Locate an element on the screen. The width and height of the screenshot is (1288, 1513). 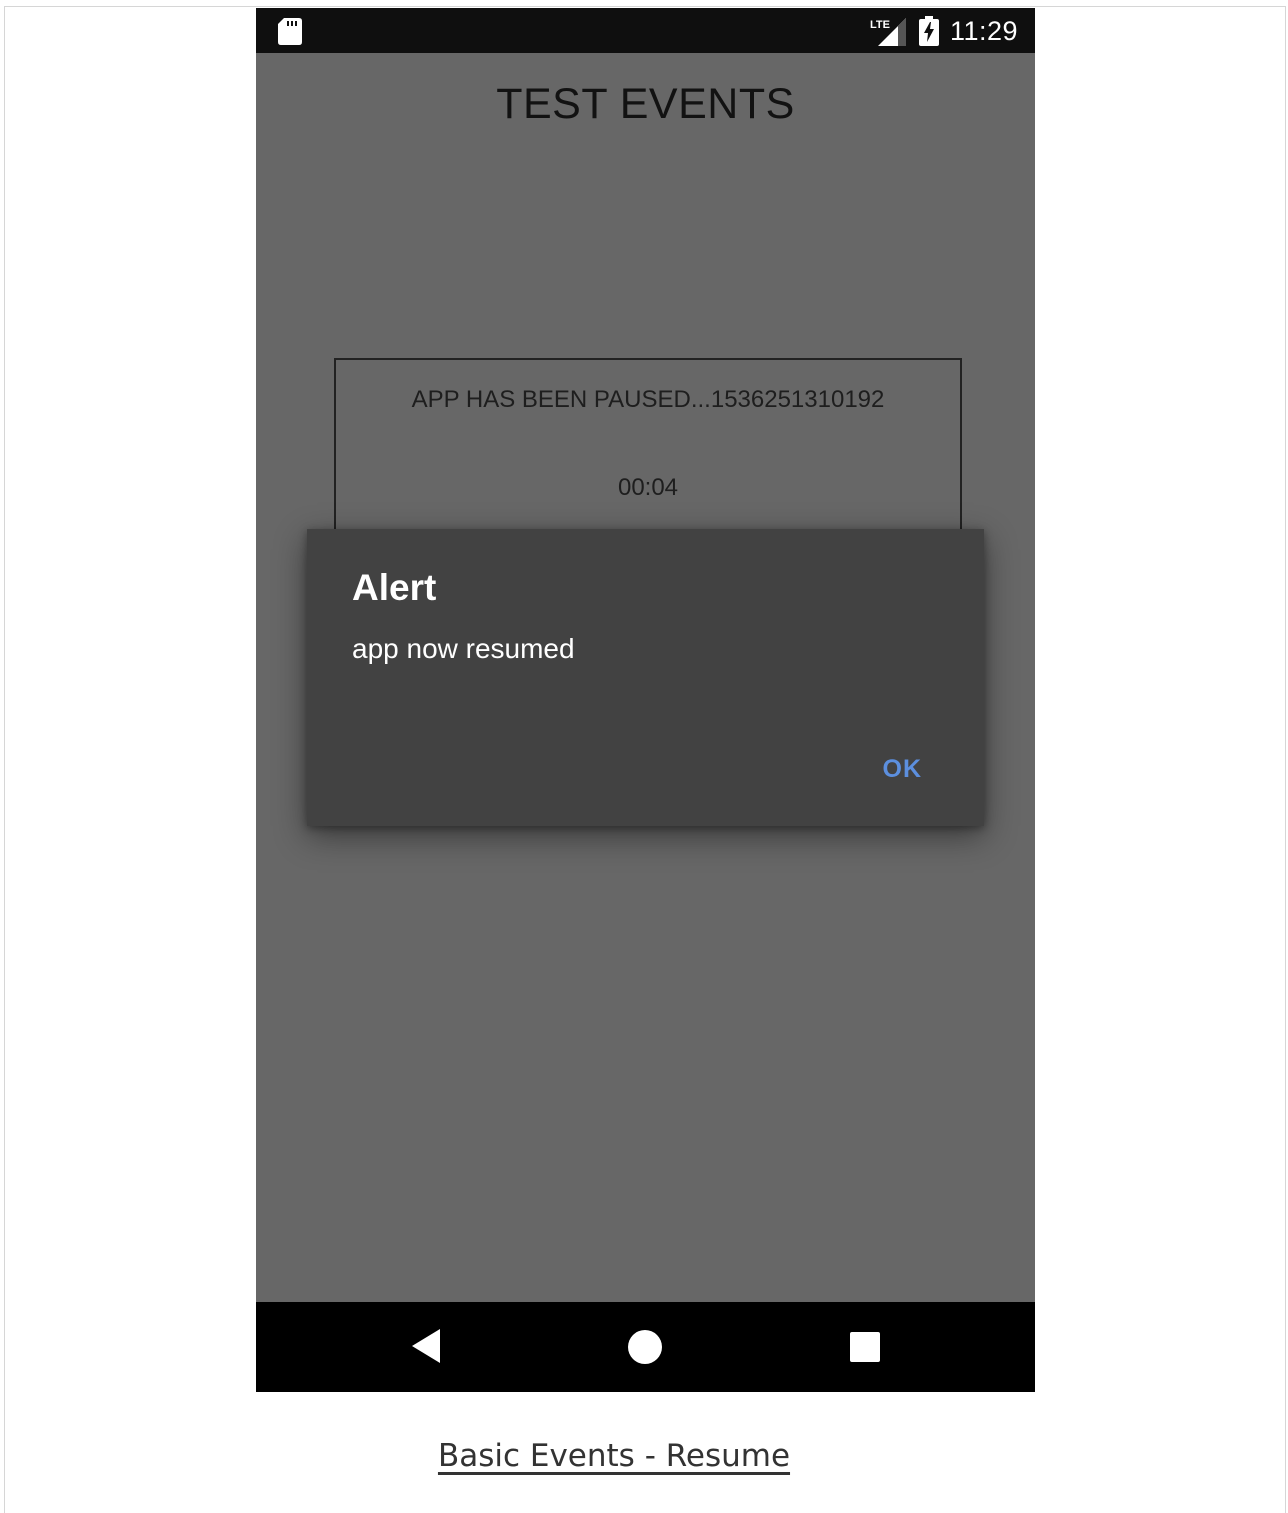
lte-signal-icon: LTE is located at coordinates (888, 32).